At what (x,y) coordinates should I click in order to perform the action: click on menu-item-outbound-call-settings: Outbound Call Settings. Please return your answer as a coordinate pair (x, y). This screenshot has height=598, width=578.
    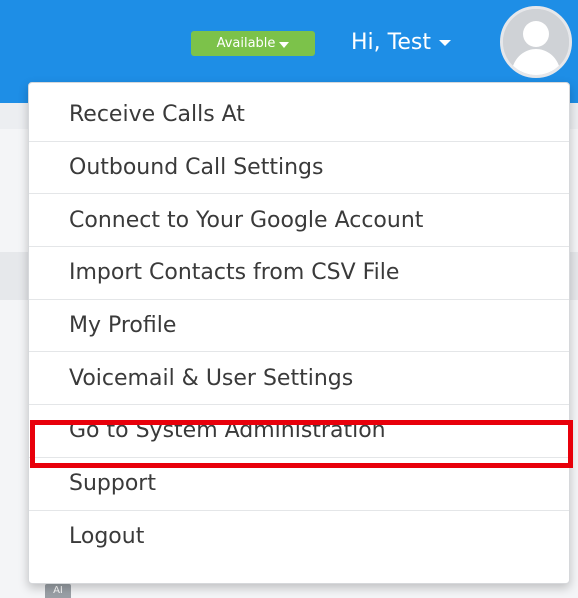
    Looking at the image, I should click on (299, 168).